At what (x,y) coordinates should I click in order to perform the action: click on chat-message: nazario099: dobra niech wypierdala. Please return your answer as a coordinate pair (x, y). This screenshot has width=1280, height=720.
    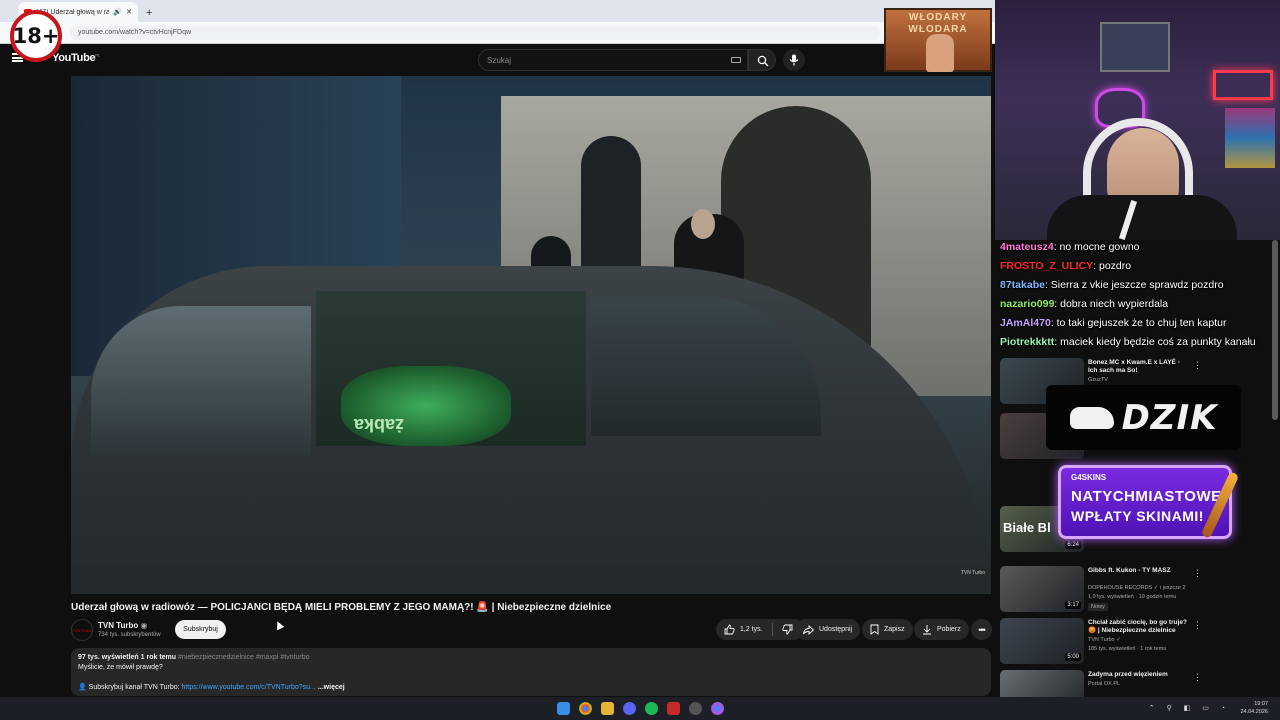
    Looking at the image, I should click on (1140, 304).